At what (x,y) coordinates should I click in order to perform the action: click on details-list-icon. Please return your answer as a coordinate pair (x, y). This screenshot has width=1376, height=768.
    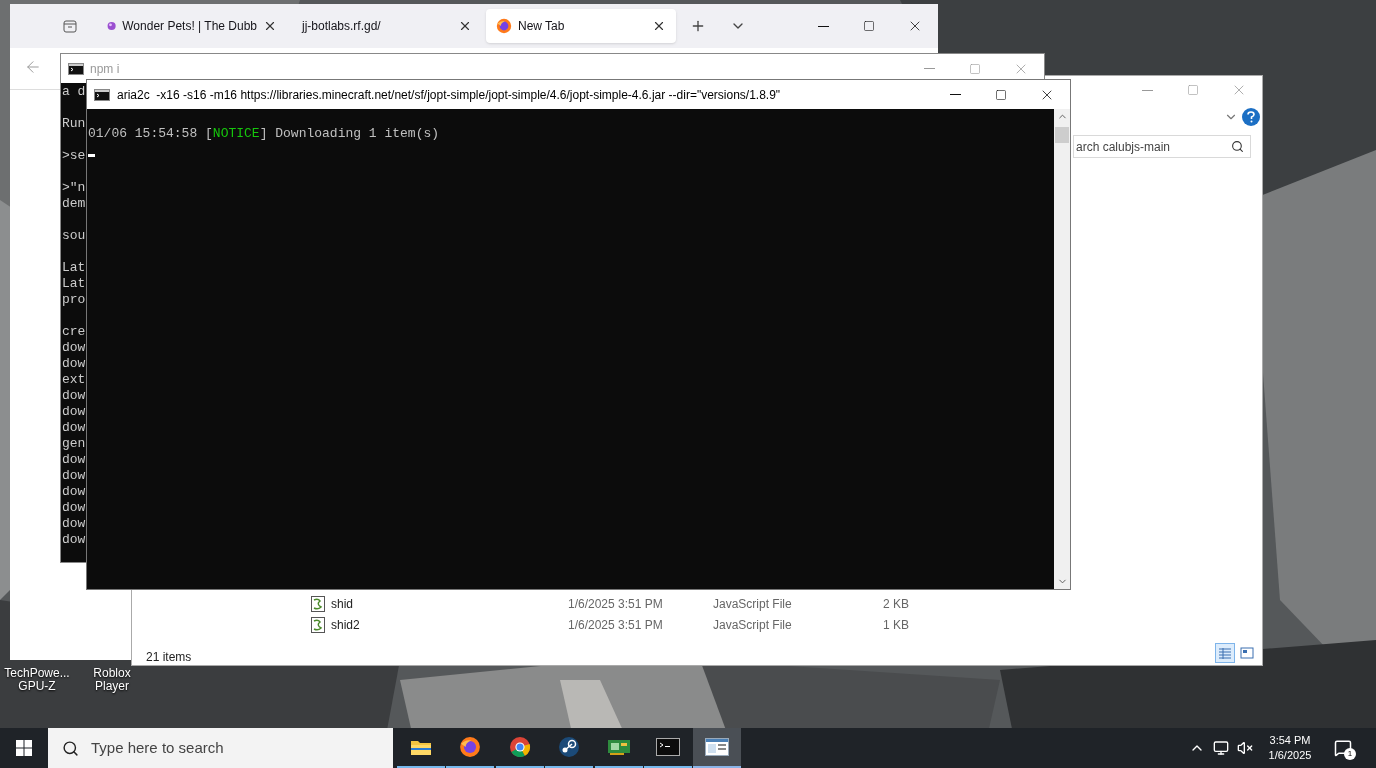
    Looking at the image, I should click on (1225, 653).